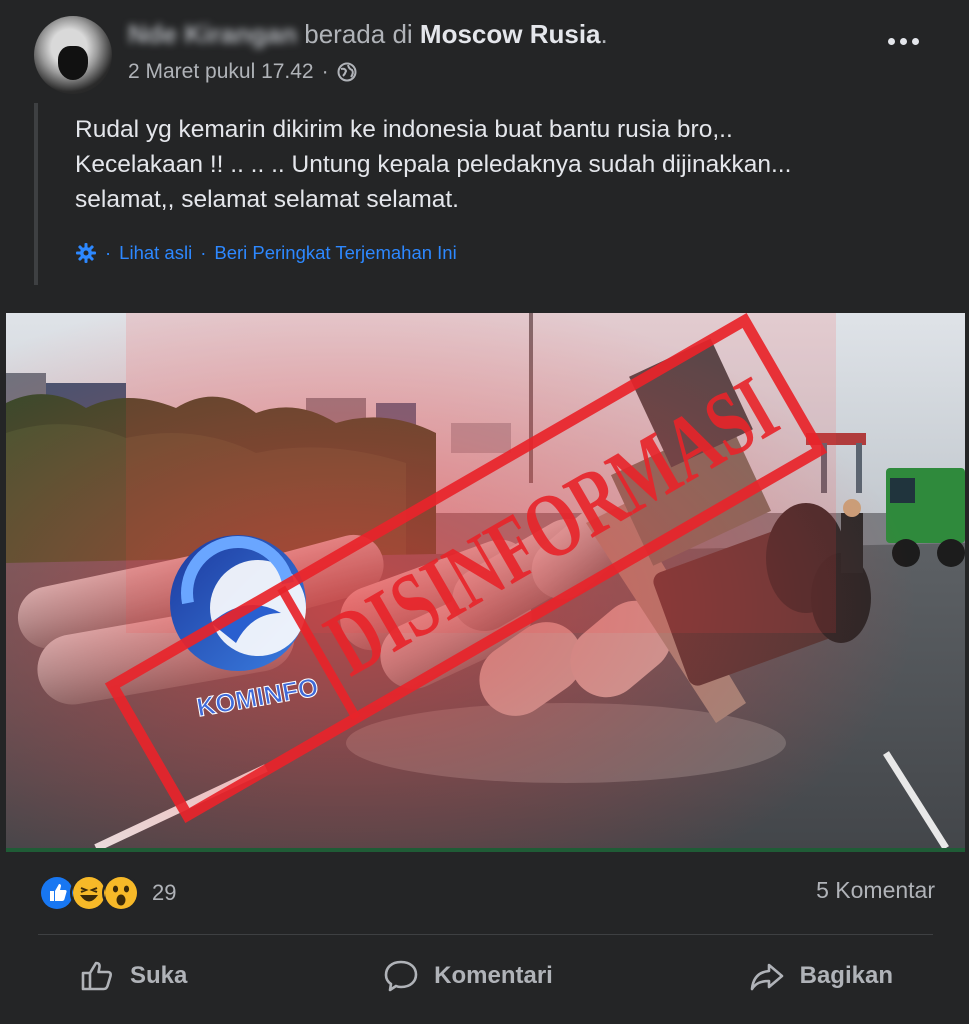  Describe the element at coordinates (485, 934) in the screenshot. I see `divider` at that location.